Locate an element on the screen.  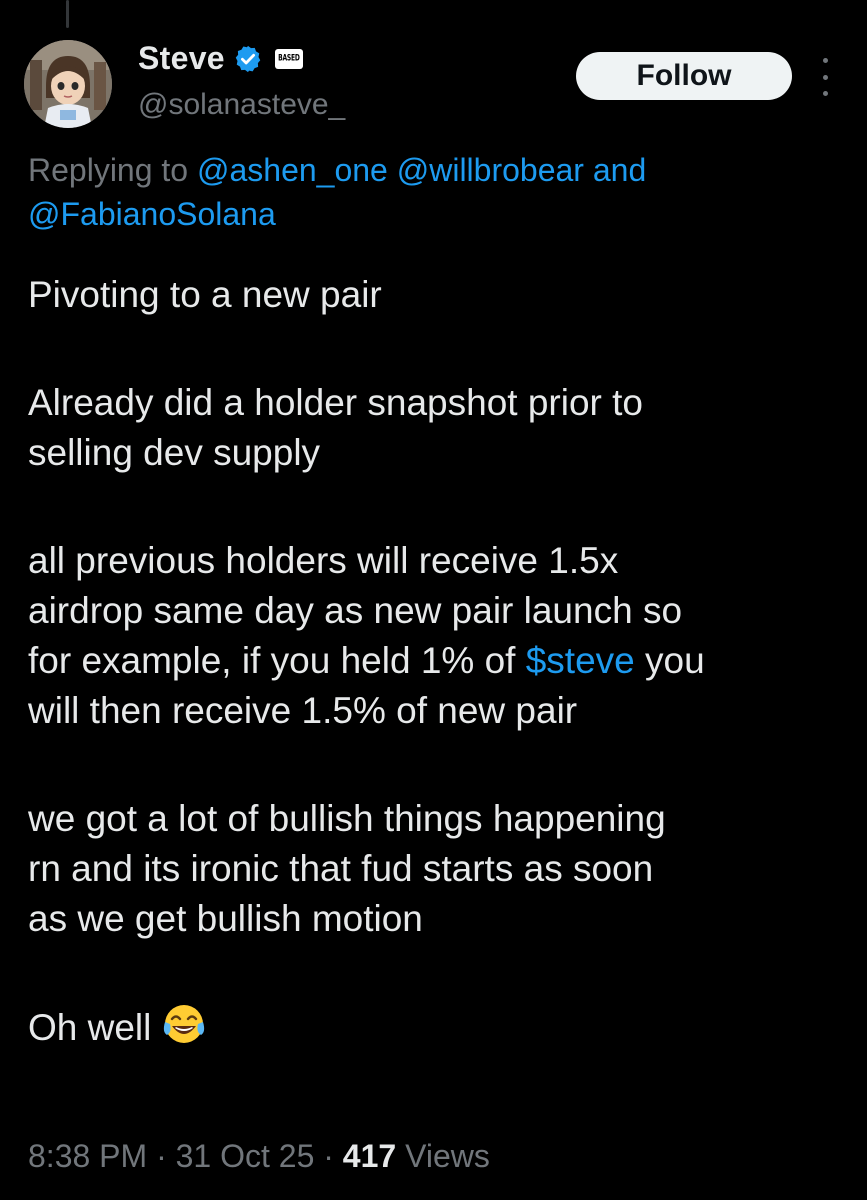
tweet-text-segment: Oh well is located at coordinates (90, 1027).